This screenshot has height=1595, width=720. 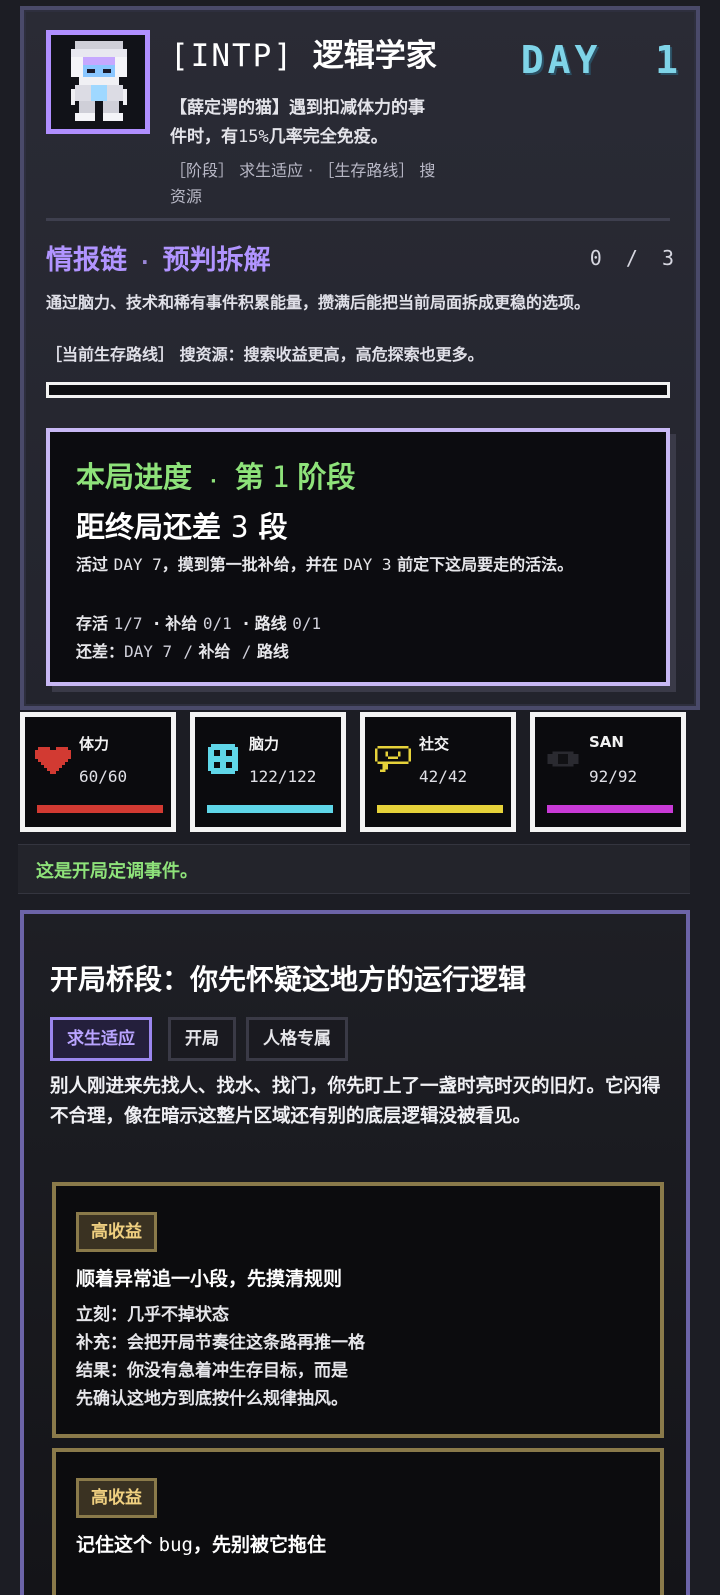 I want to click on run-remaining: 距终局还差 3 段, so click(x=182, y=527).